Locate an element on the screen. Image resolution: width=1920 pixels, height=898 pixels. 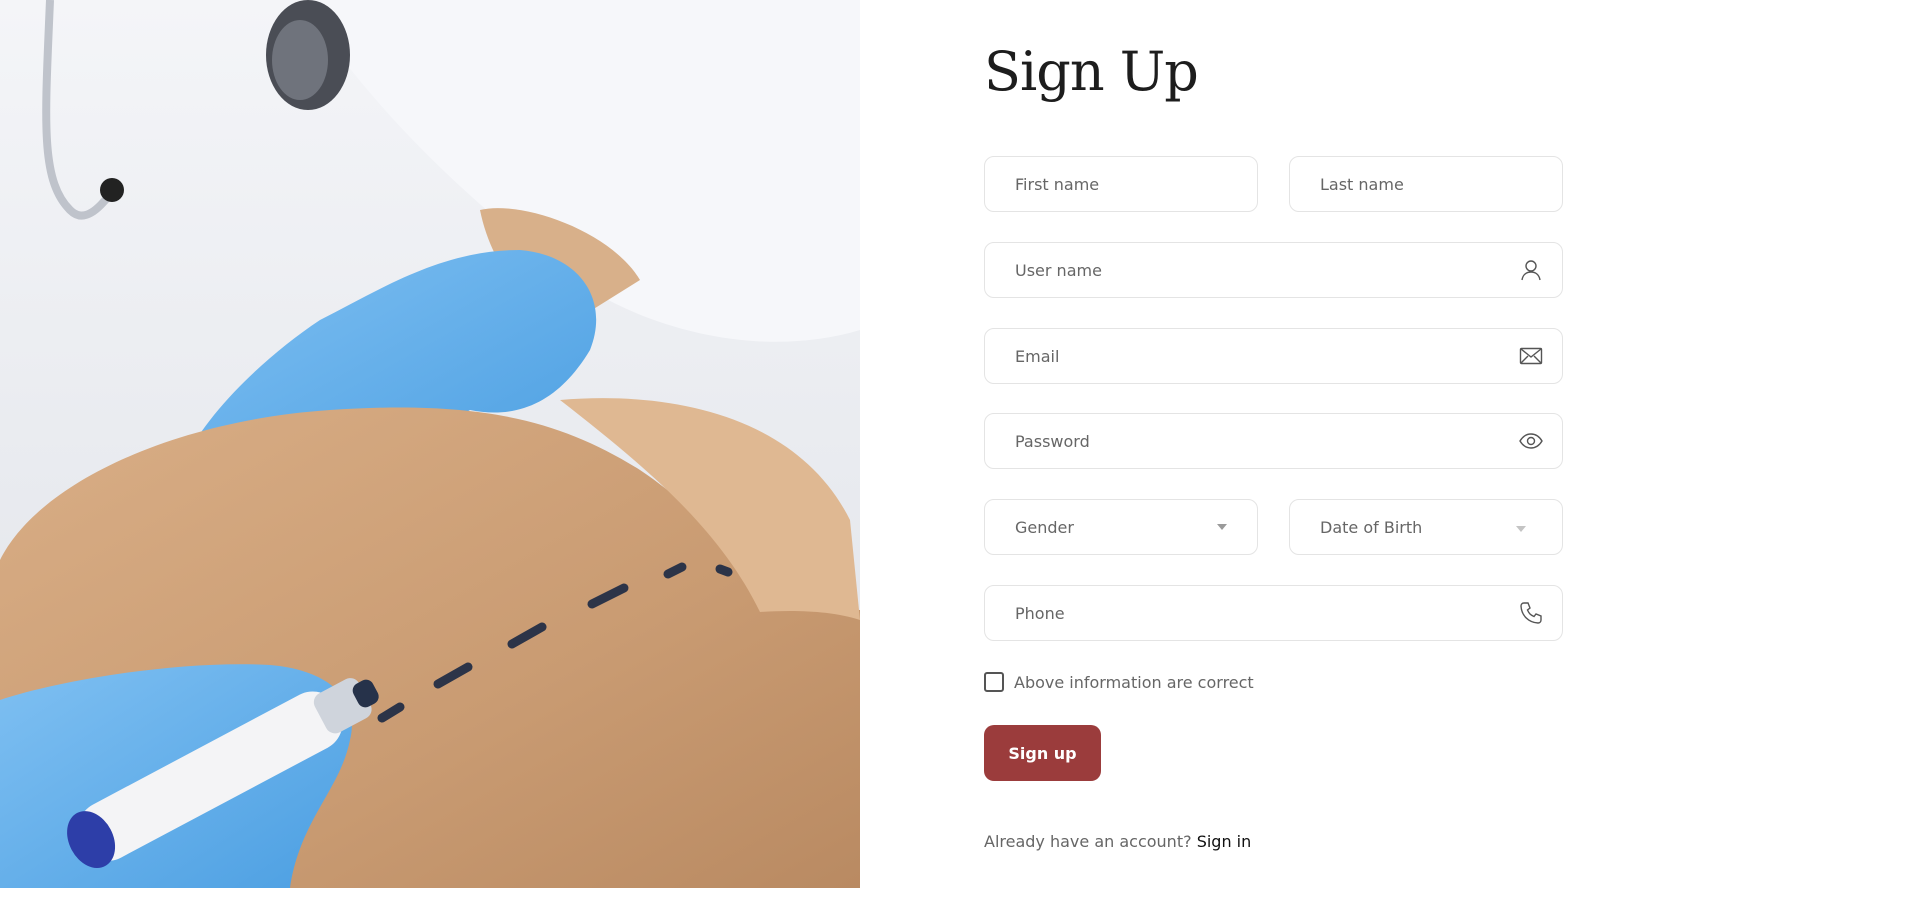
password-input is located at coordinates (1273, 441).